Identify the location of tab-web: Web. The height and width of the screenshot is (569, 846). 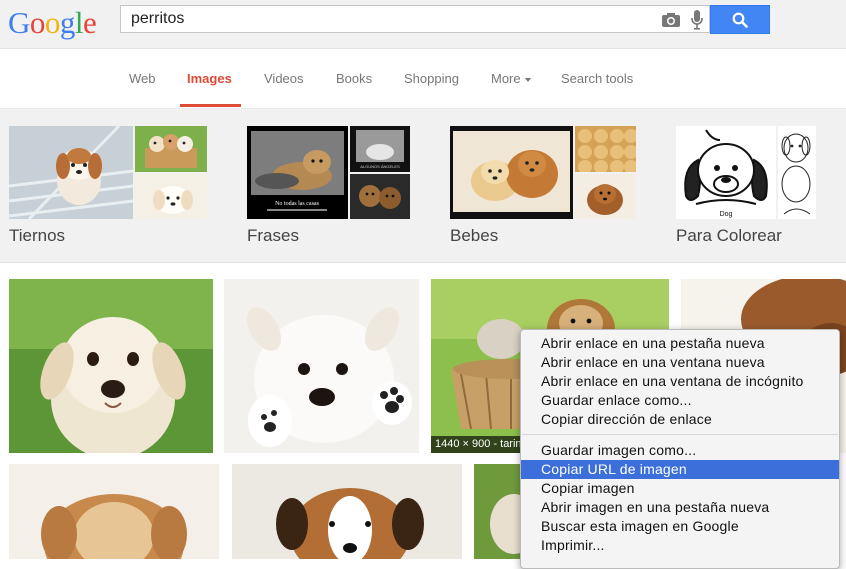
(142, 78).